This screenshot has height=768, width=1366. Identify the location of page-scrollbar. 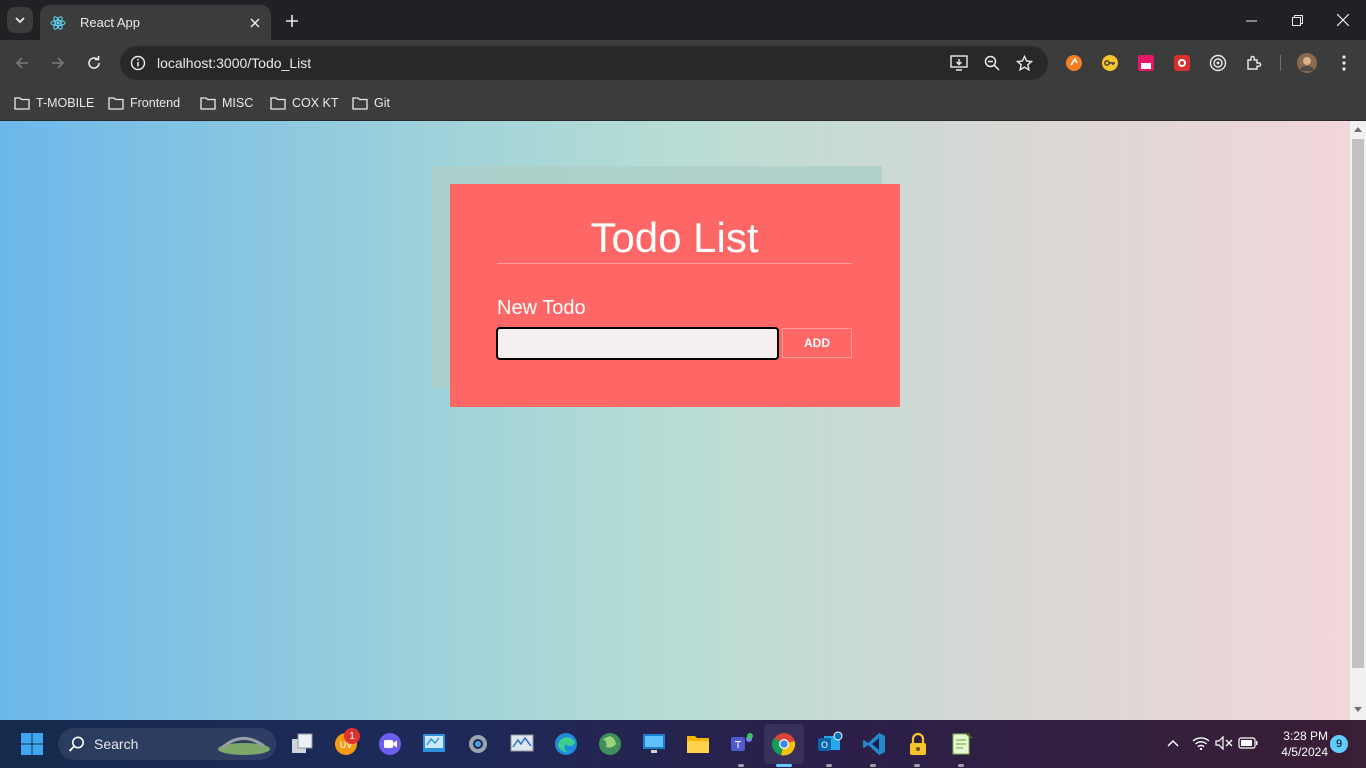
(1358, 420).